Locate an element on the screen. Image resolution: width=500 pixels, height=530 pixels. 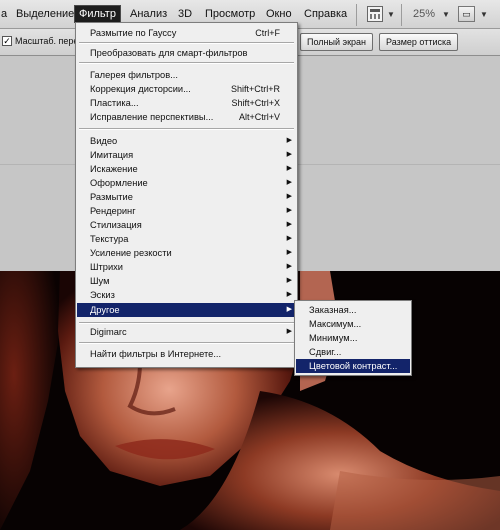
menu-view: Просмотр is located at coordinates (230, 14).